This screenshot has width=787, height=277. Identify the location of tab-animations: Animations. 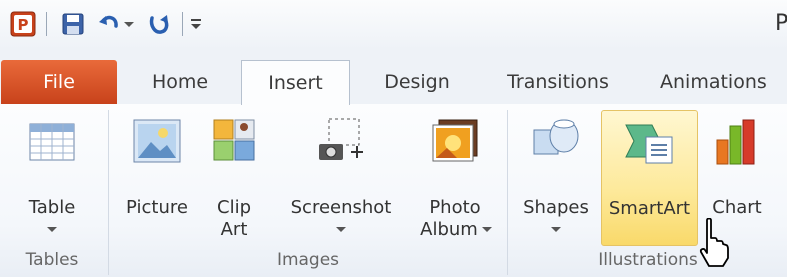
(717, 82).